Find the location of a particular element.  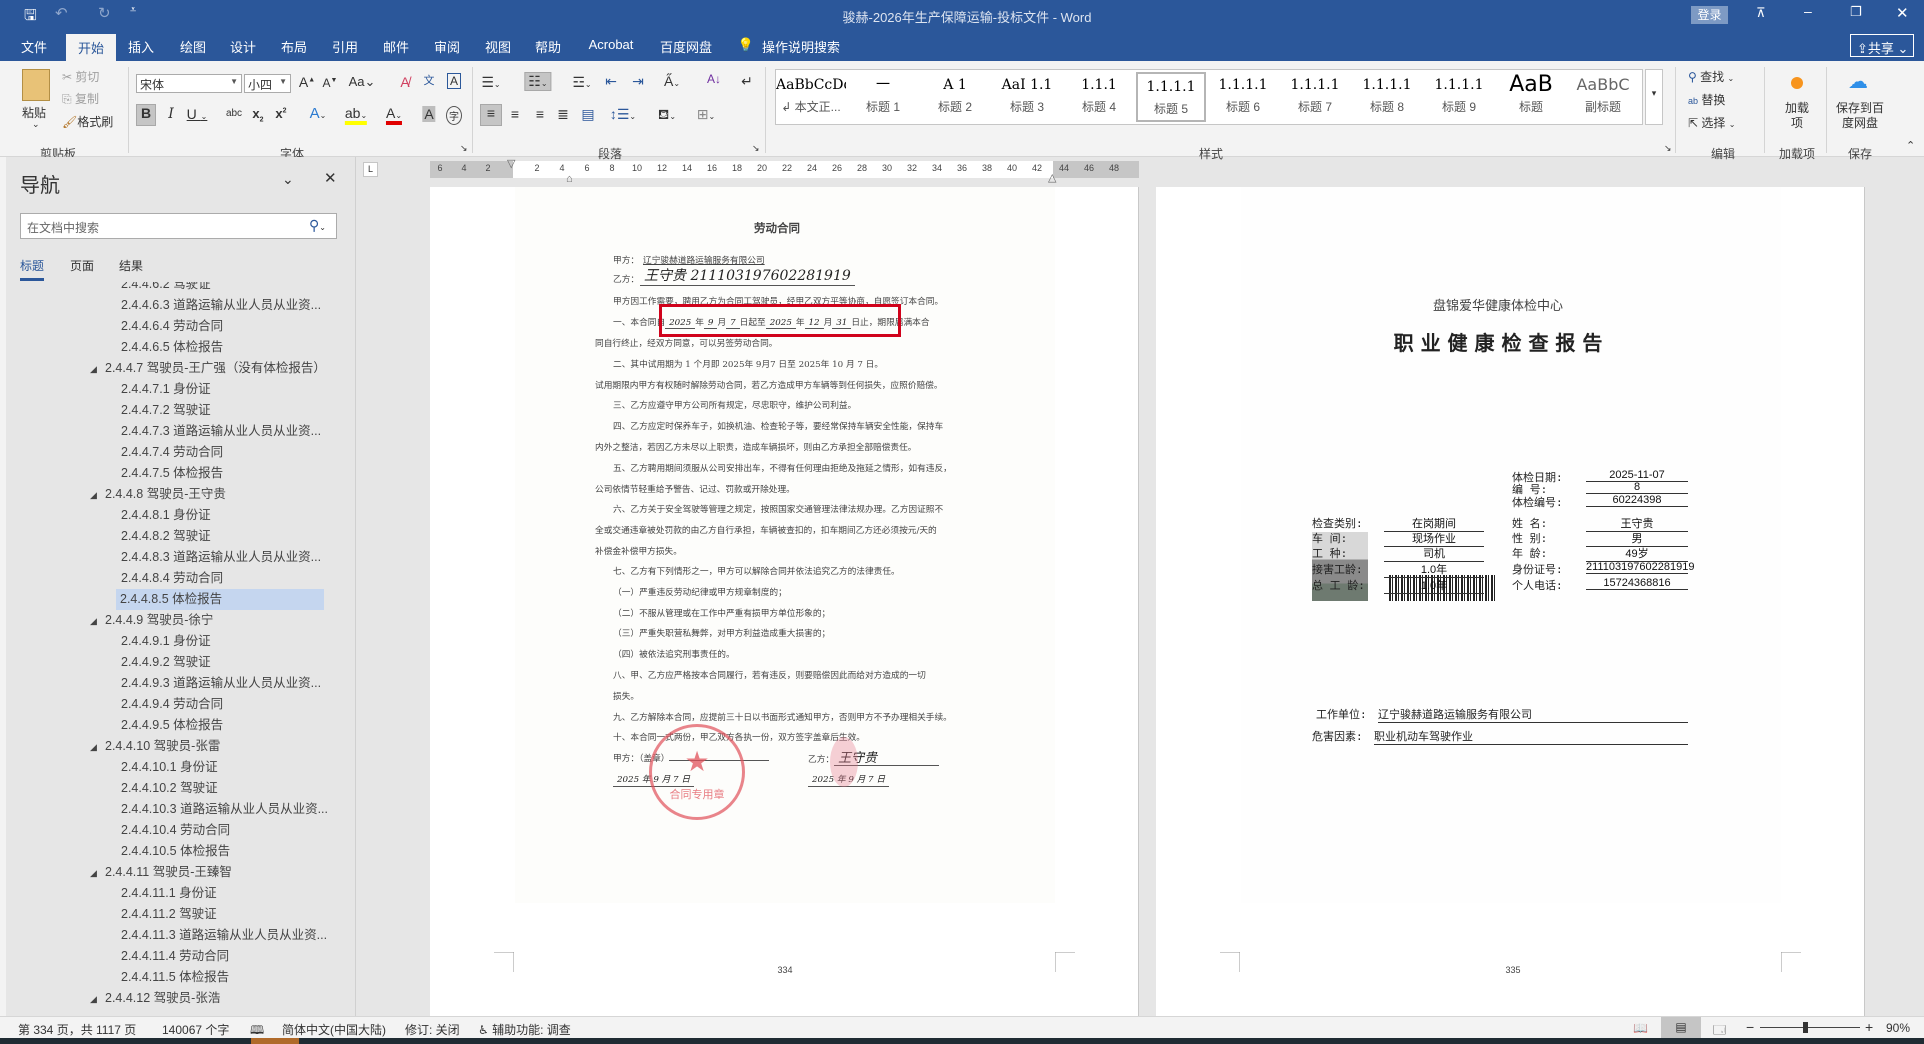

underline-button: U ⌄ is located at coordinates (197, 114).